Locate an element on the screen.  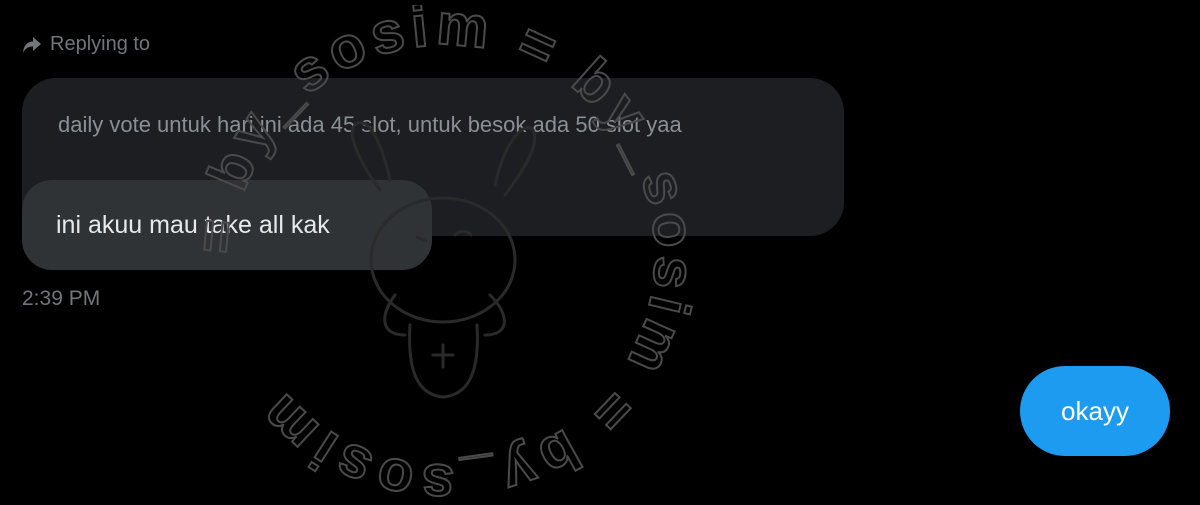
message-timestamp: 2:39 PM is located at coordinates (61, 298).